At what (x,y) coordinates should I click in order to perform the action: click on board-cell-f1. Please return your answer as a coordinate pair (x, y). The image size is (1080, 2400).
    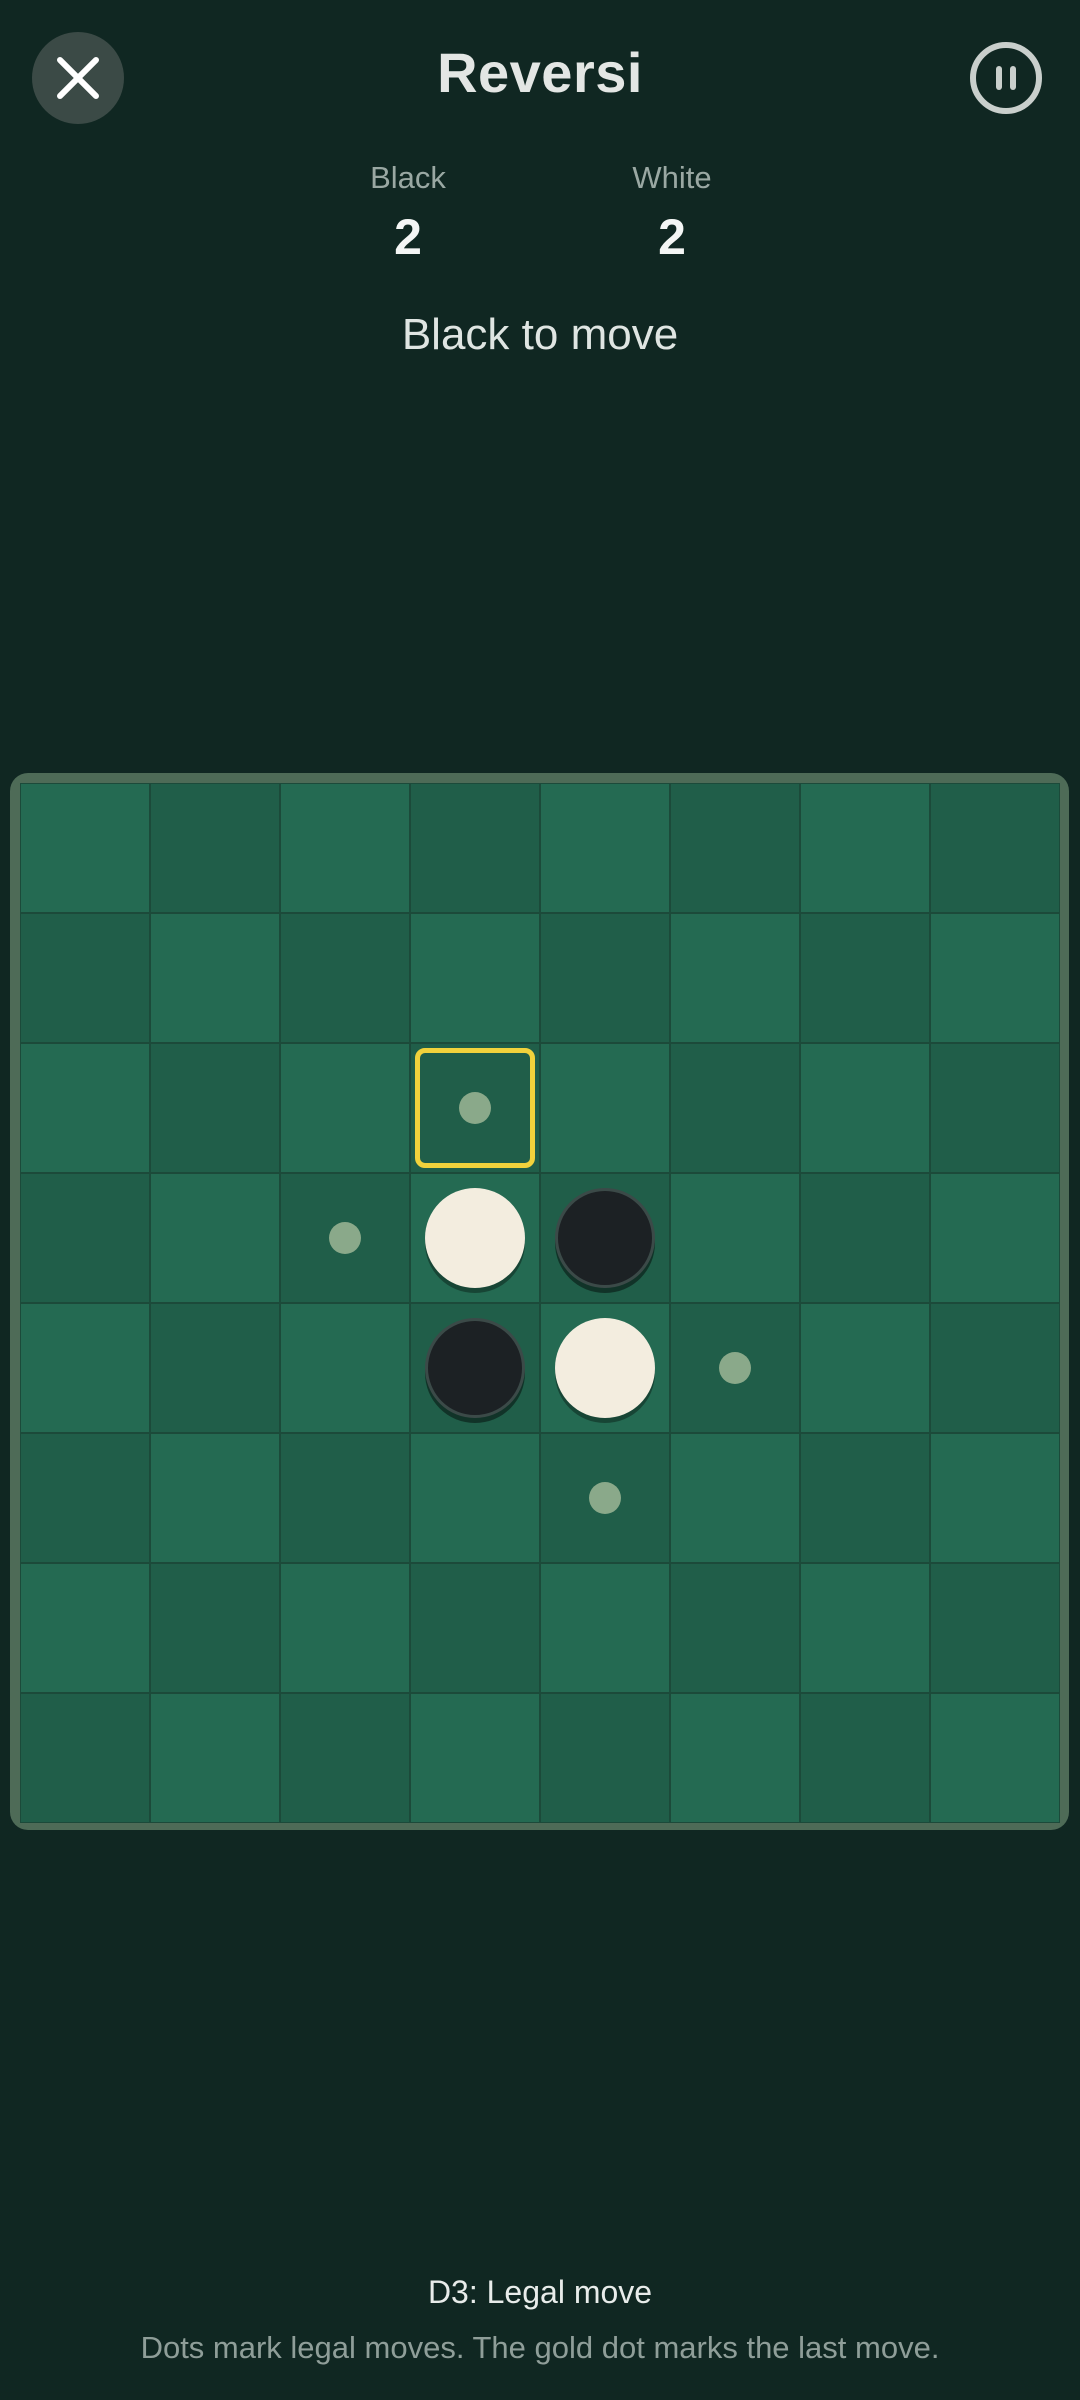
    Looking at the image, I should click on (735, 848).